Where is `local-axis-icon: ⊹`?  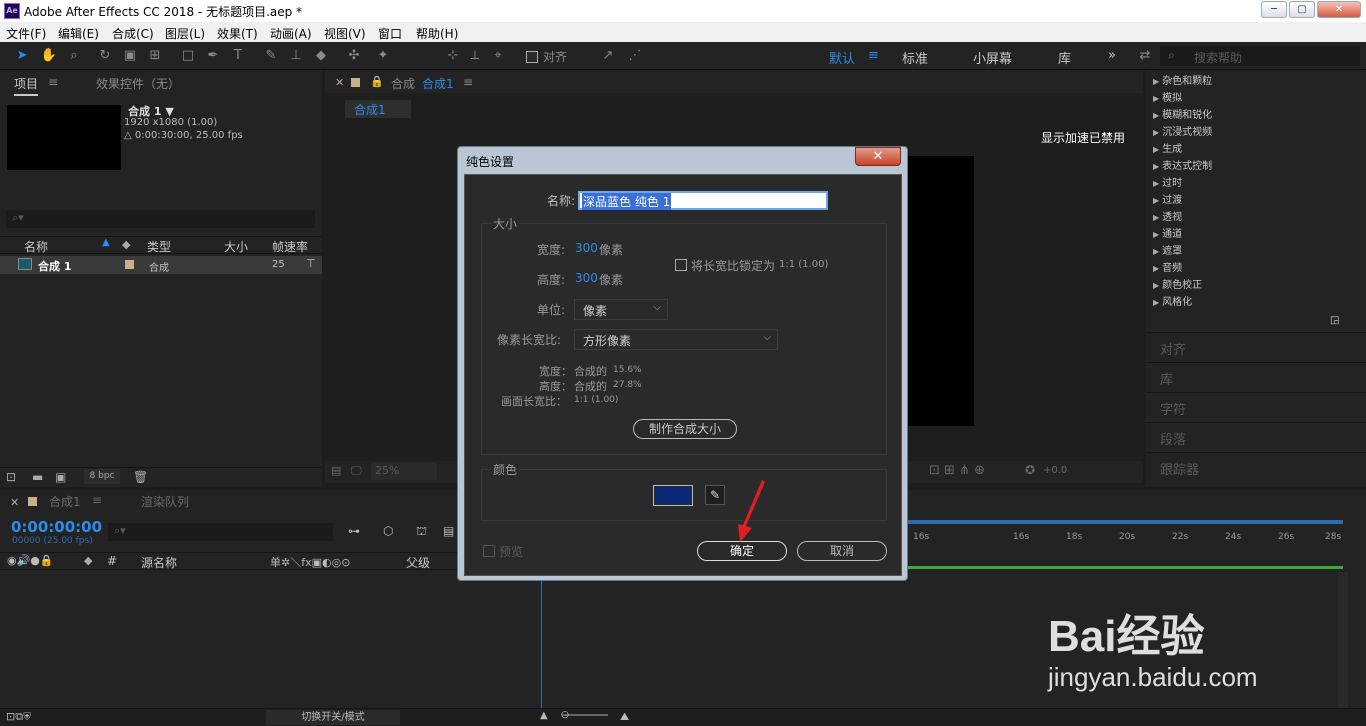
local-axis-icon: ⊹ is located at coordinates (453, 56).